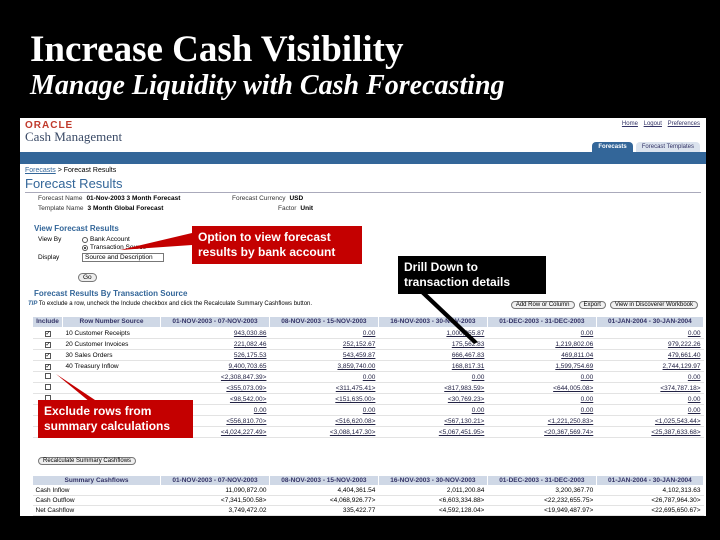 This screenshot has width=720, height=540. Describe the element at coordinates (248, 366) in the screenshot. I see `drilldown-value: 9,400,703.65` at that location.